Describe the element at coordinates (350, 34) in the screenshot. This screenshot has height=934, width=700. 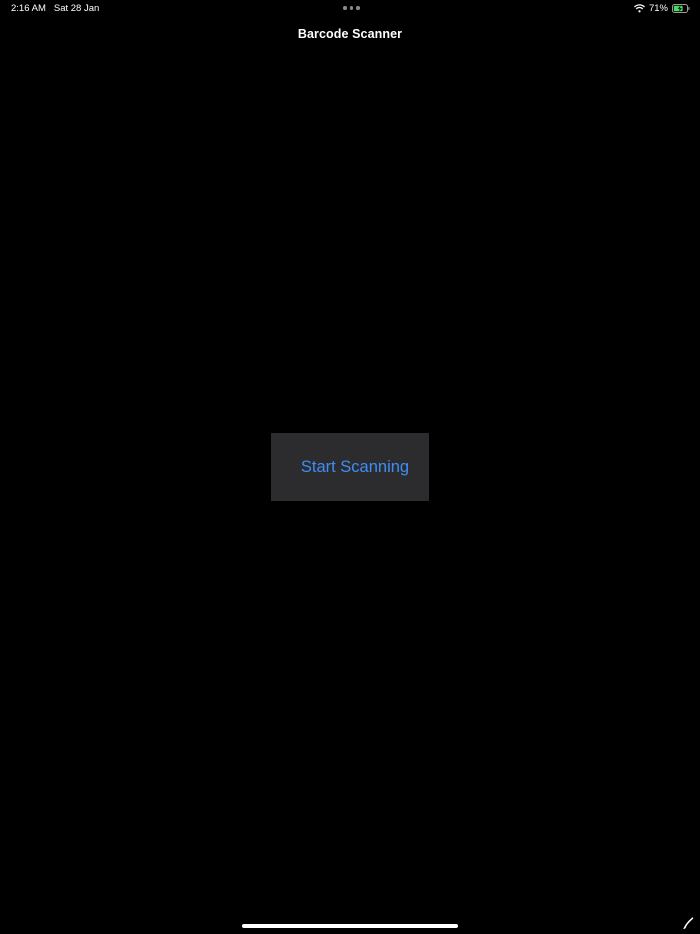
I see `page-title: Barcode Scanner` at that location.